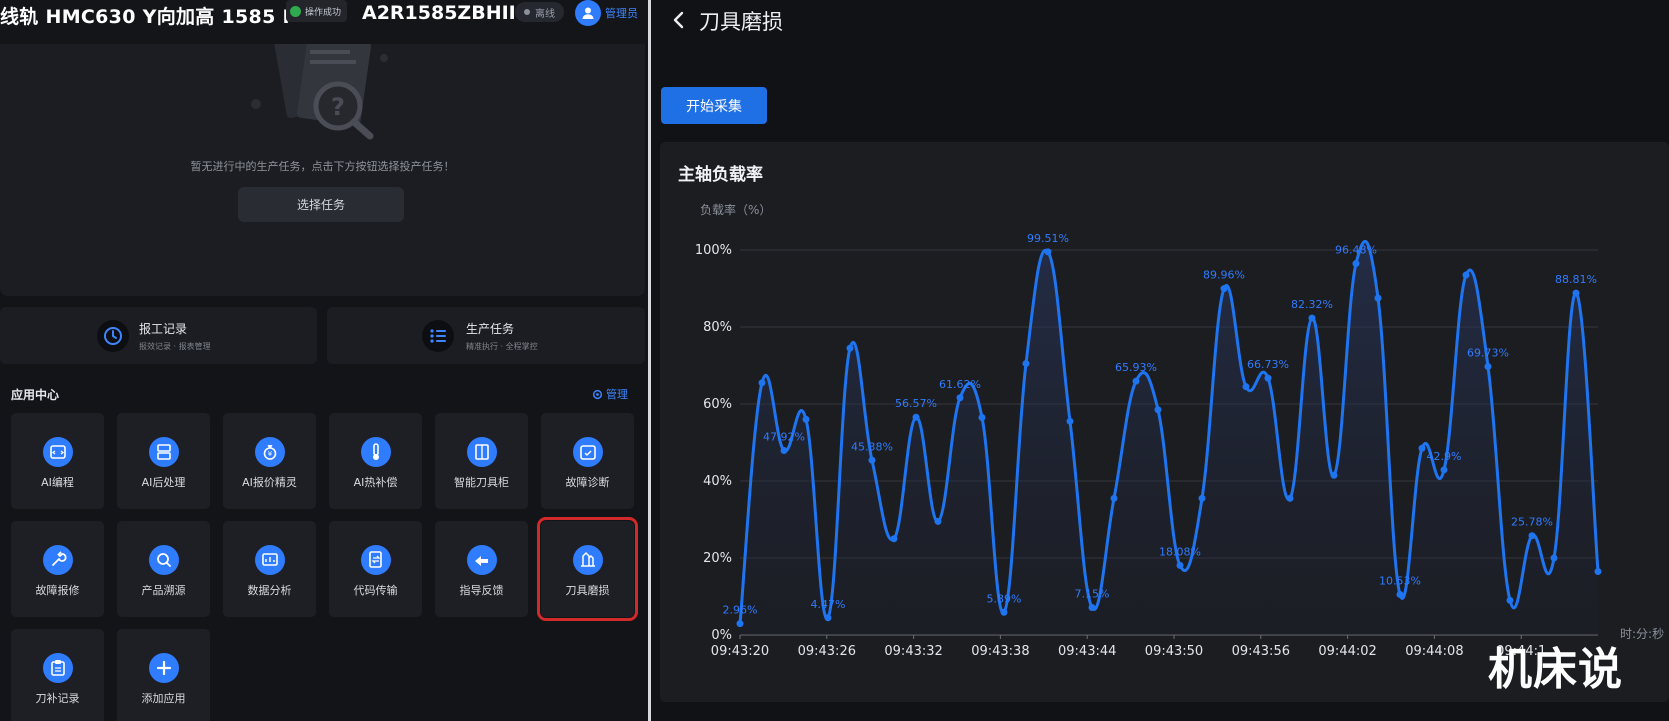  What do you see at coordinates (1532, 522) in the screenshot?
I see `data-label: 25.78%` at bounding box center [1532, 522].